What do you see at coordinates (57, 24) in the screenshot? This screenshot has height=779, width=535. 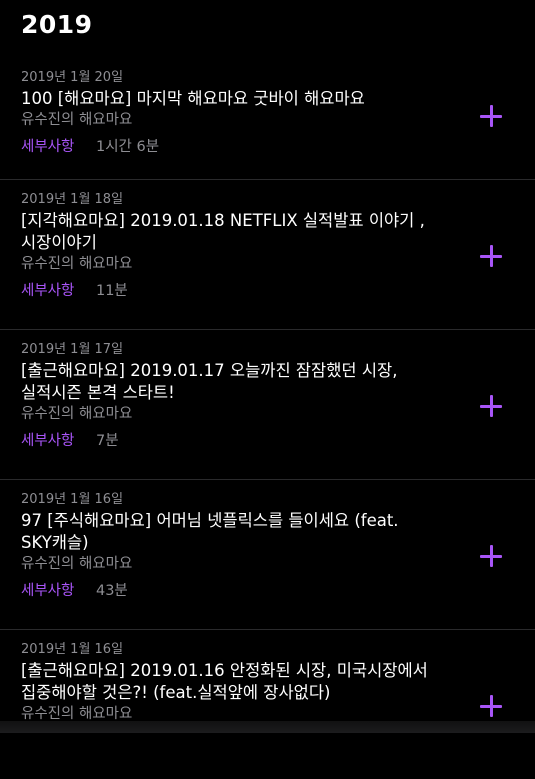 I see `year-header: 2019` at bounding box center [57, 24].